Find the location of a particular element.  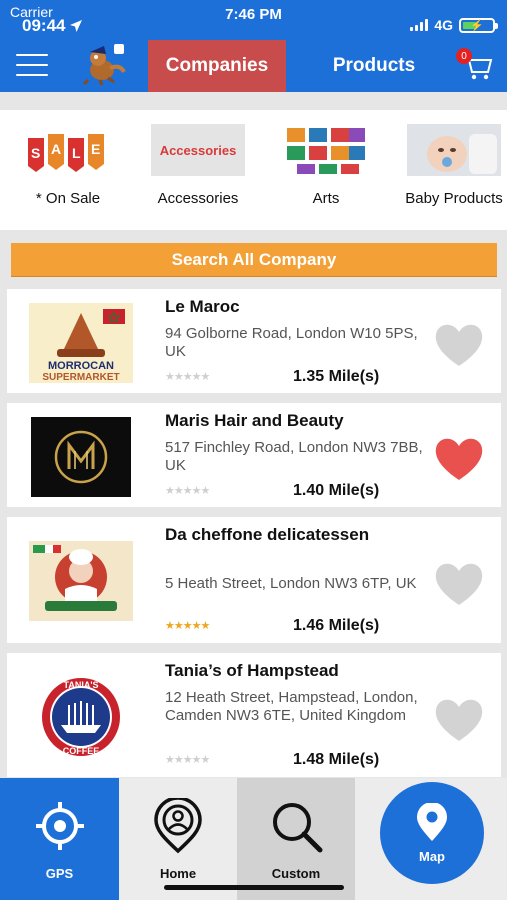

category-baby-products: Baby Products is located at coordinates (449, 170).